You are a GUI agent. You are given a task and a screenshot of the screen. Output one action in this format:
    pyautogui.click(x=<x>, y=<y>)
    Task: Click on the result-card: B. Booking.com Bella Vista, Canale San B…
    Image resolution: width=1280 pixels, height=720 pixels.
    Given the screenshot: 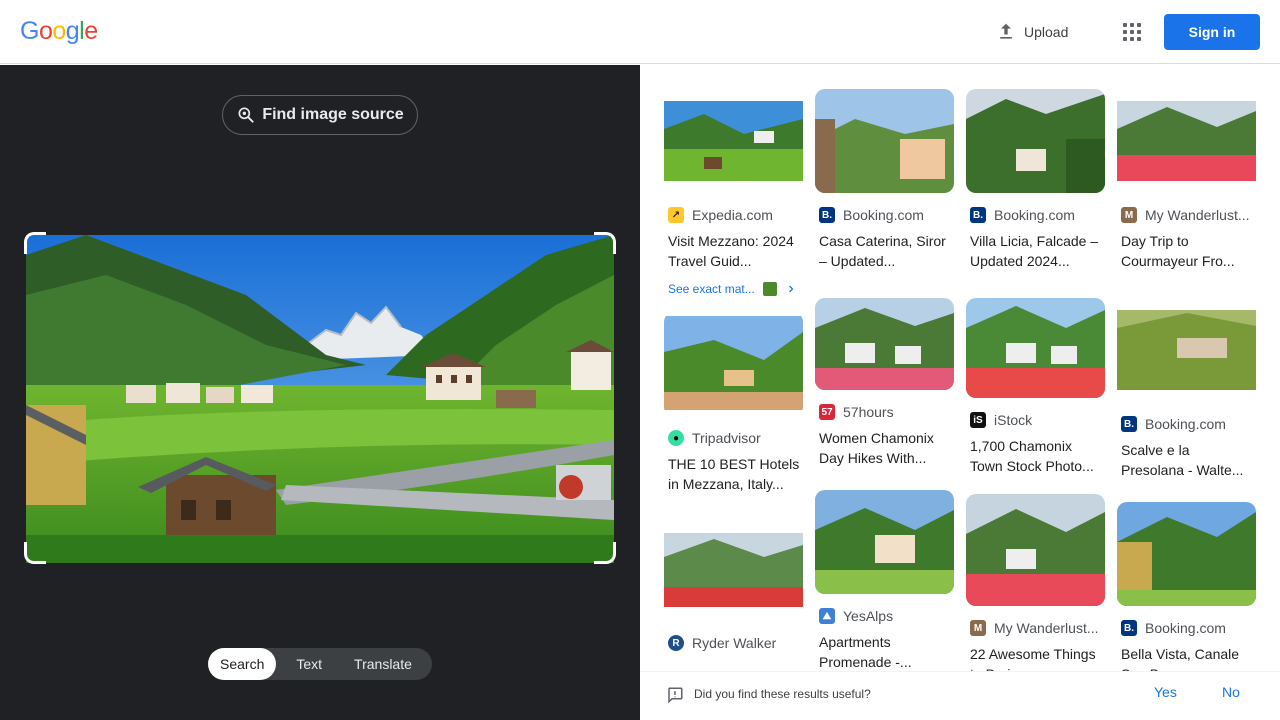 What is the action you would take?
    pyautogui.click(x=1186, y=593)
    